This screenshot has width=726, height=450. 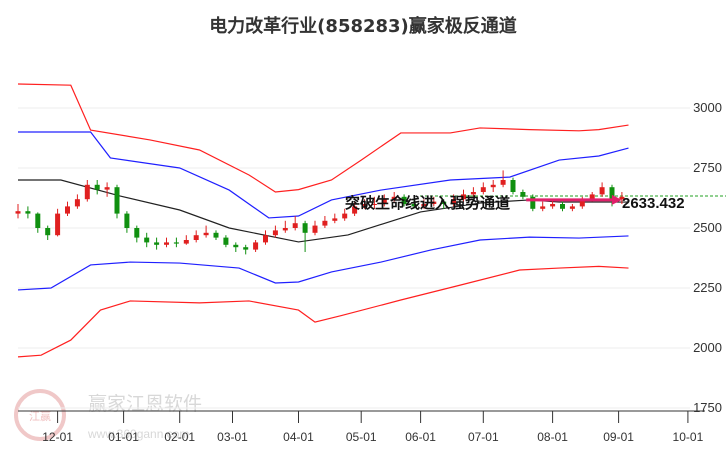 I want to click on x-tick-label: 12-01, so click(x=57, y=437).